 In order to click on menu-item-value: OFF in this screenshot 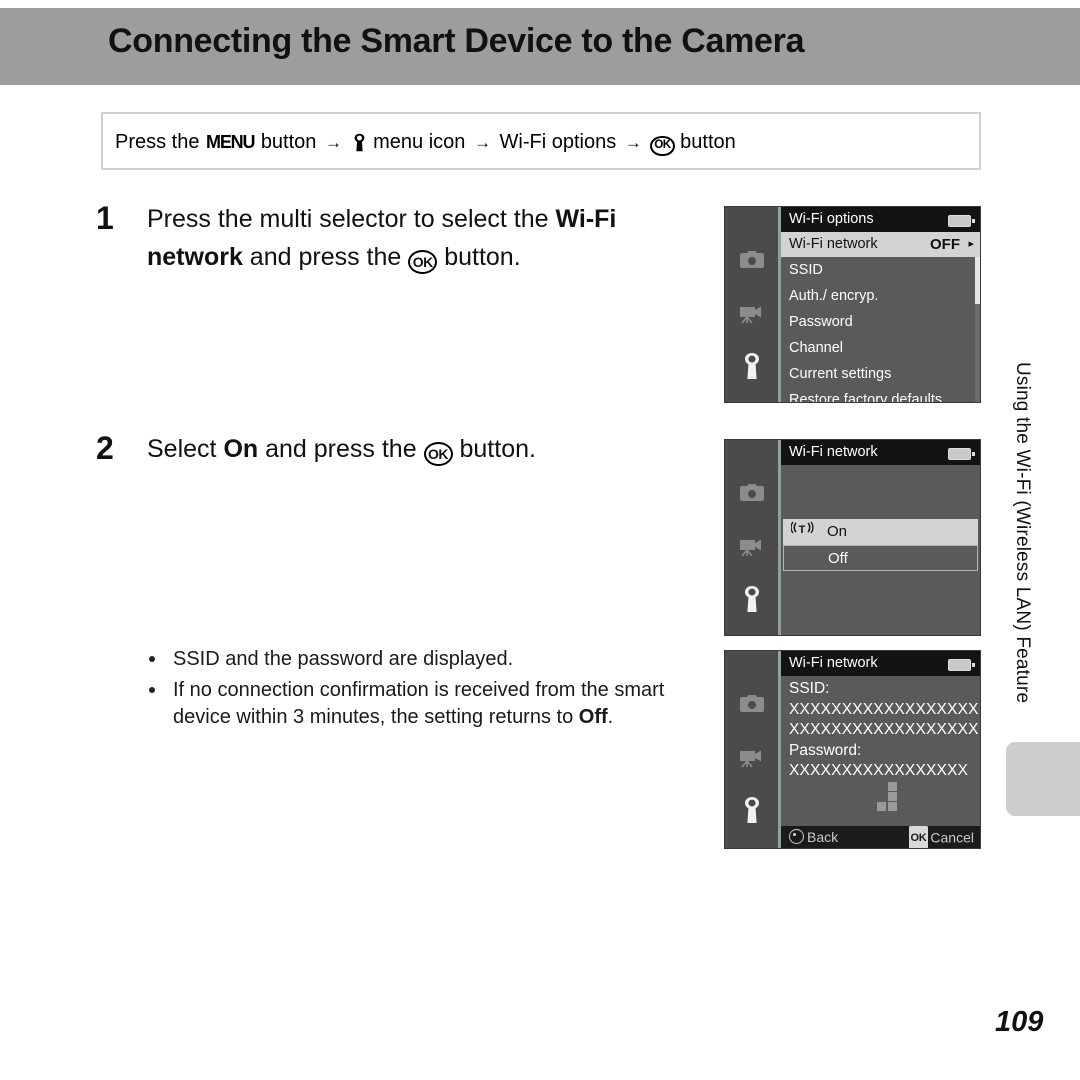, I will do `click(945, 244)`.